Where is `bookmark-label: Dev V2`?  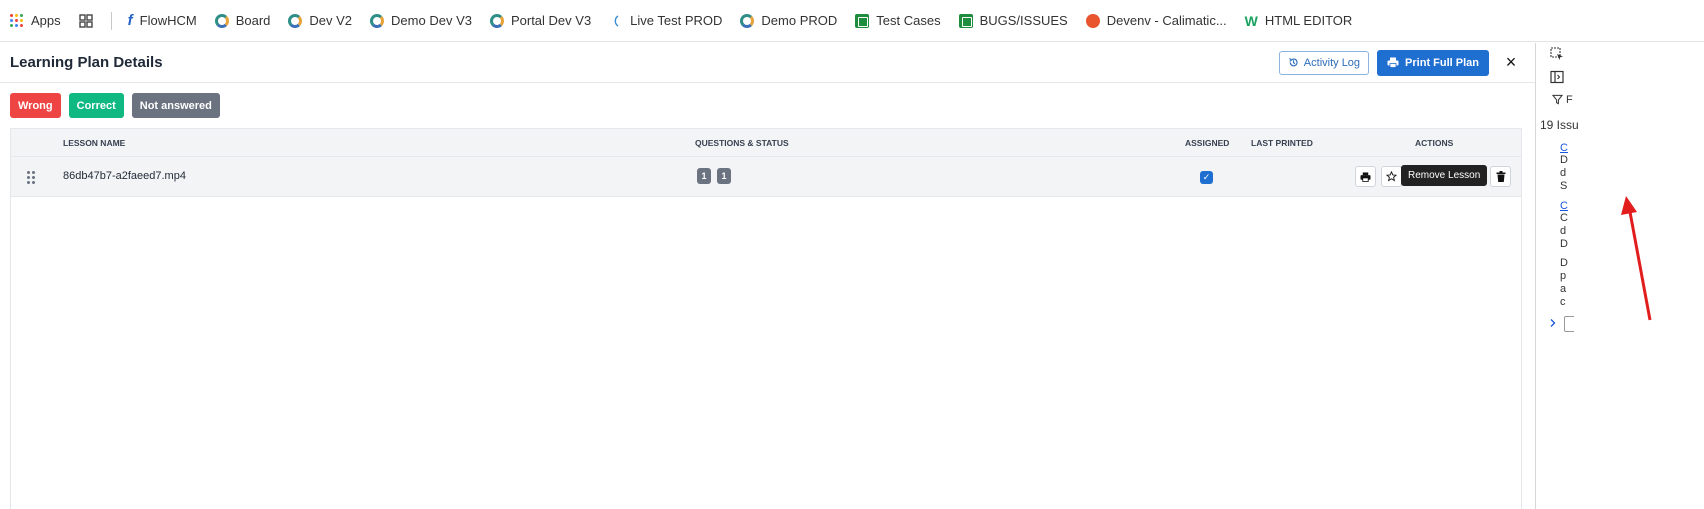 bookmark-label: Dev V2 is located at coordinates (331, 20).